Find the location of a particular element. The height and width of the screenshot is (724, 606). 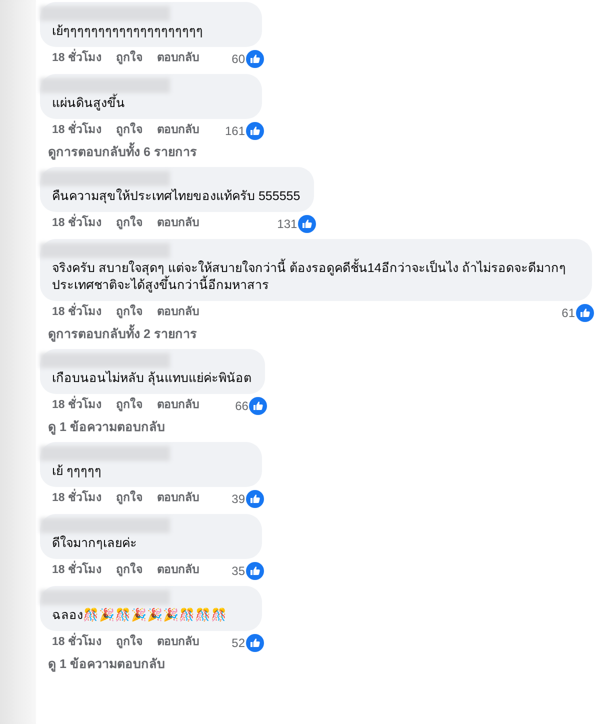

like-count: 52 is located at coordinates (238, 643).